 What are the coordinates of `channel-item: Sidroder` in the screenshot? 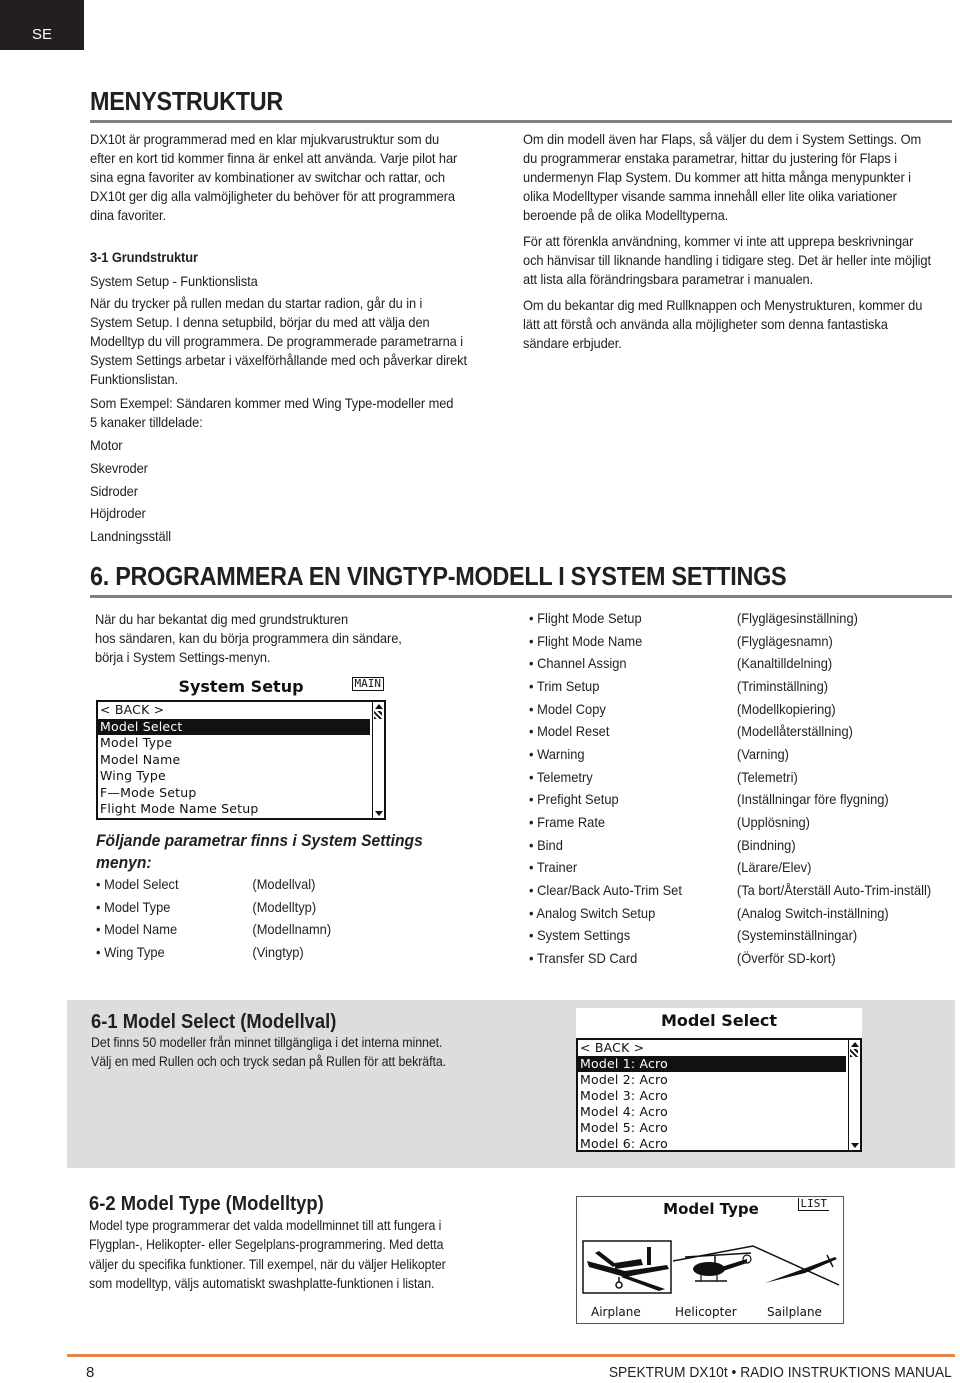 It's located at (114, 491).